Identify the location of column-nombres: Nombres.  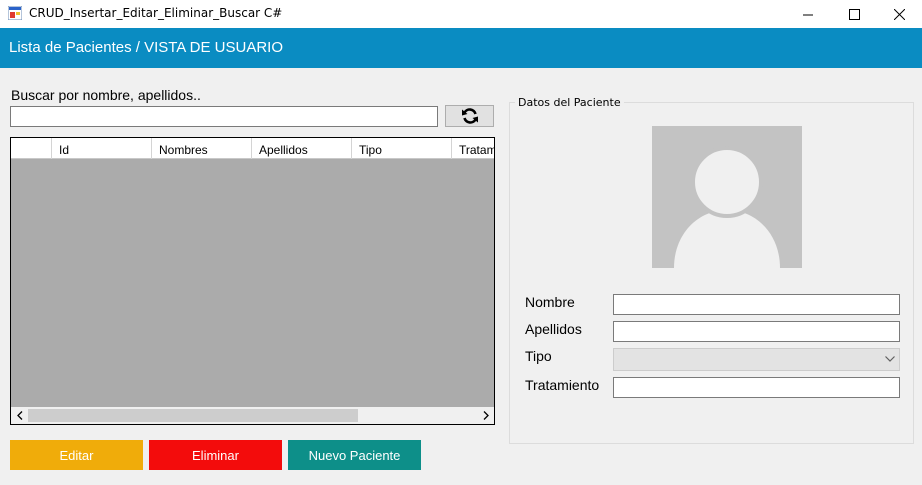
(202, 148).